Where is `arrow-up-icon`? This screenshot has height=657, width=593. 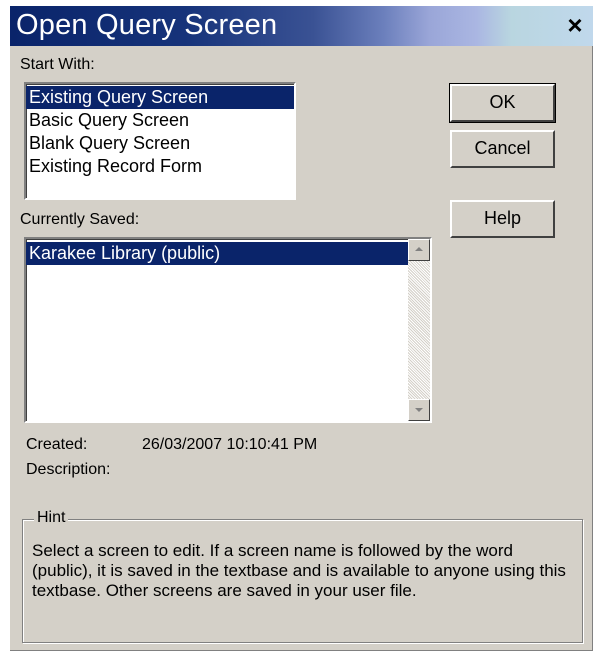
arrow-up-icon is located at coordinates (419, 249).